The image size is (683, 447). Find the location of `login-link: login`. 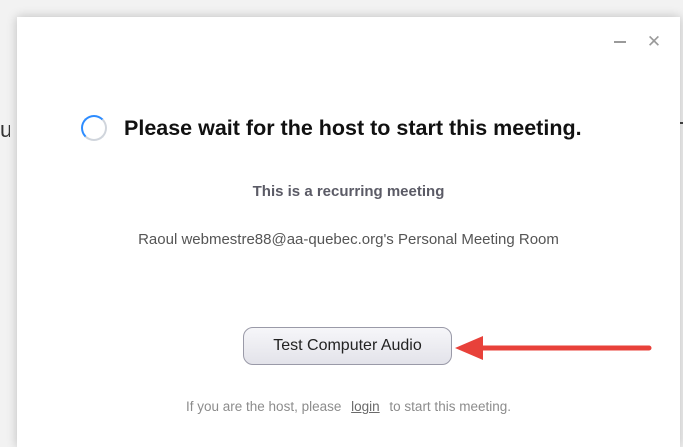

login-link: login is located at coordinates (365, 406).